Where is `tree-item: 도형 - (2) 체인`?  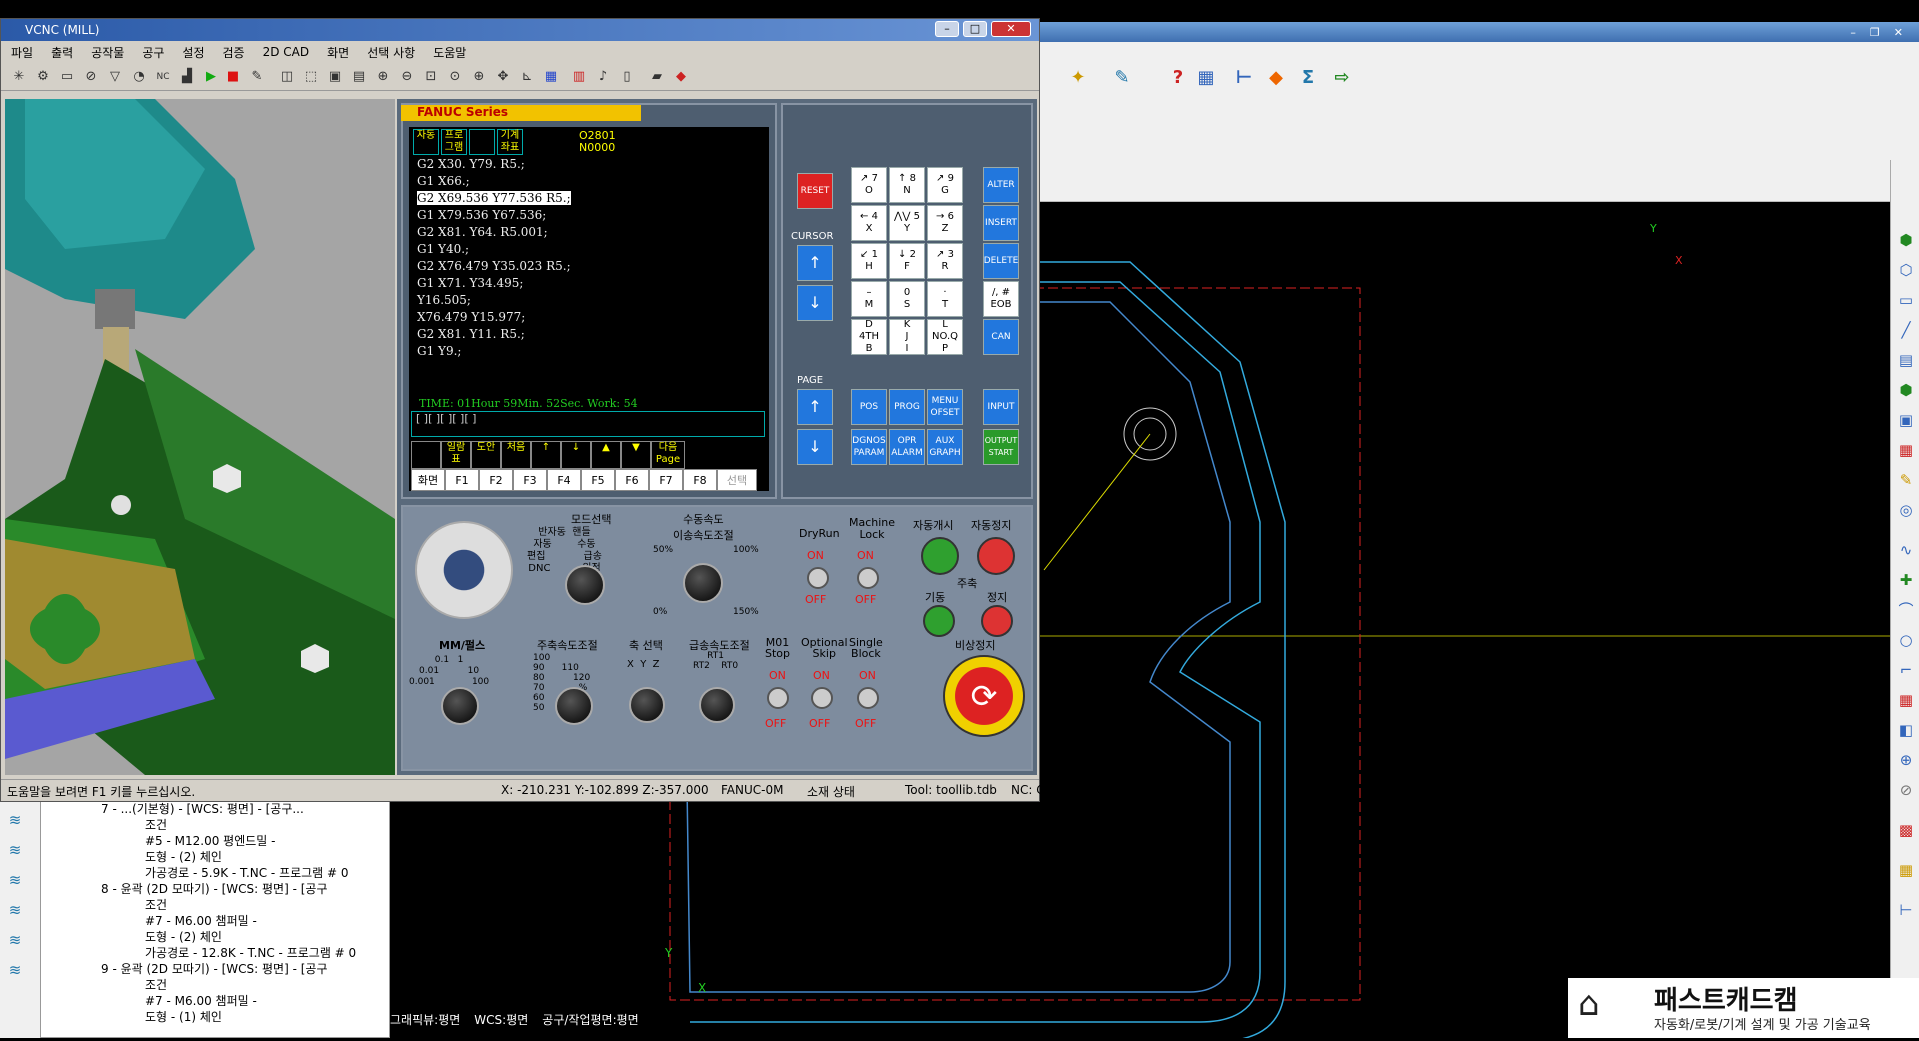 tree-item: 도형 - (2) 체인 is located at coordinates (183, 856).